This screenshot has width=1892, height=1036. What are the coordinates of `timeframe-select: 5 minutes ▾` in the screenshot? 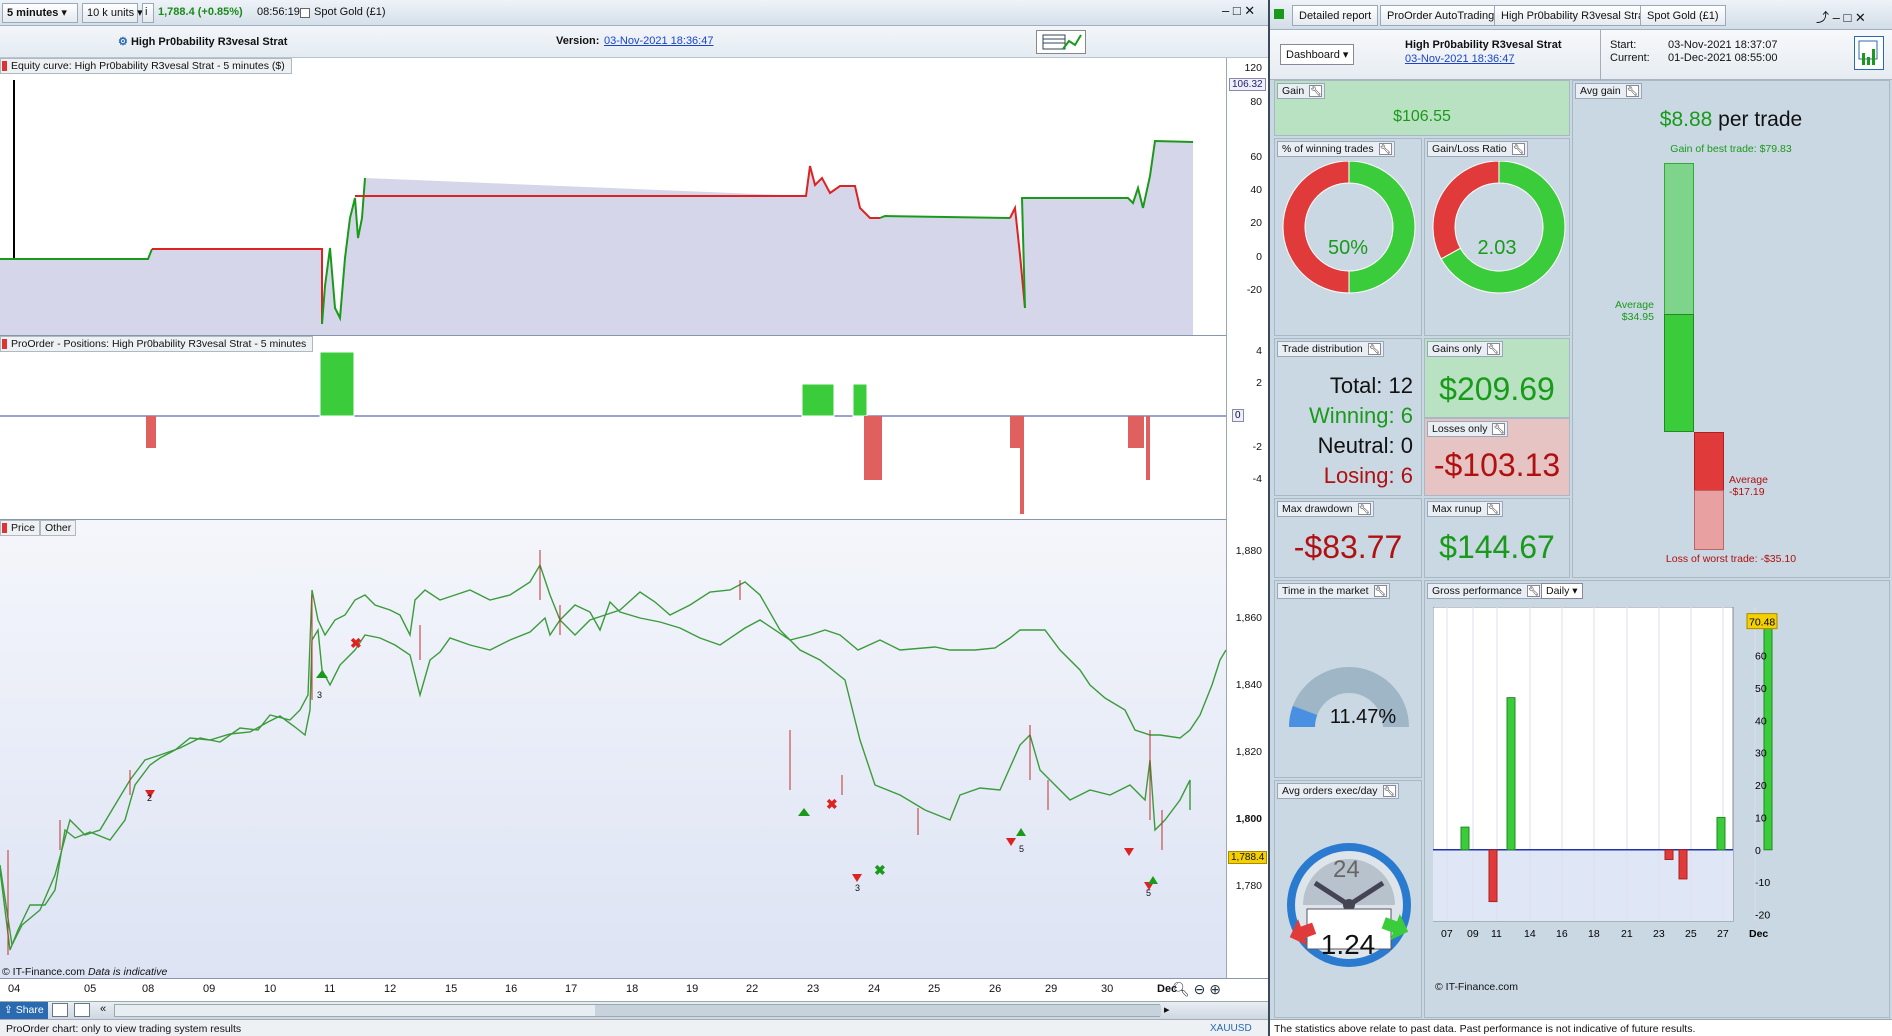 It's located at (40, 13).